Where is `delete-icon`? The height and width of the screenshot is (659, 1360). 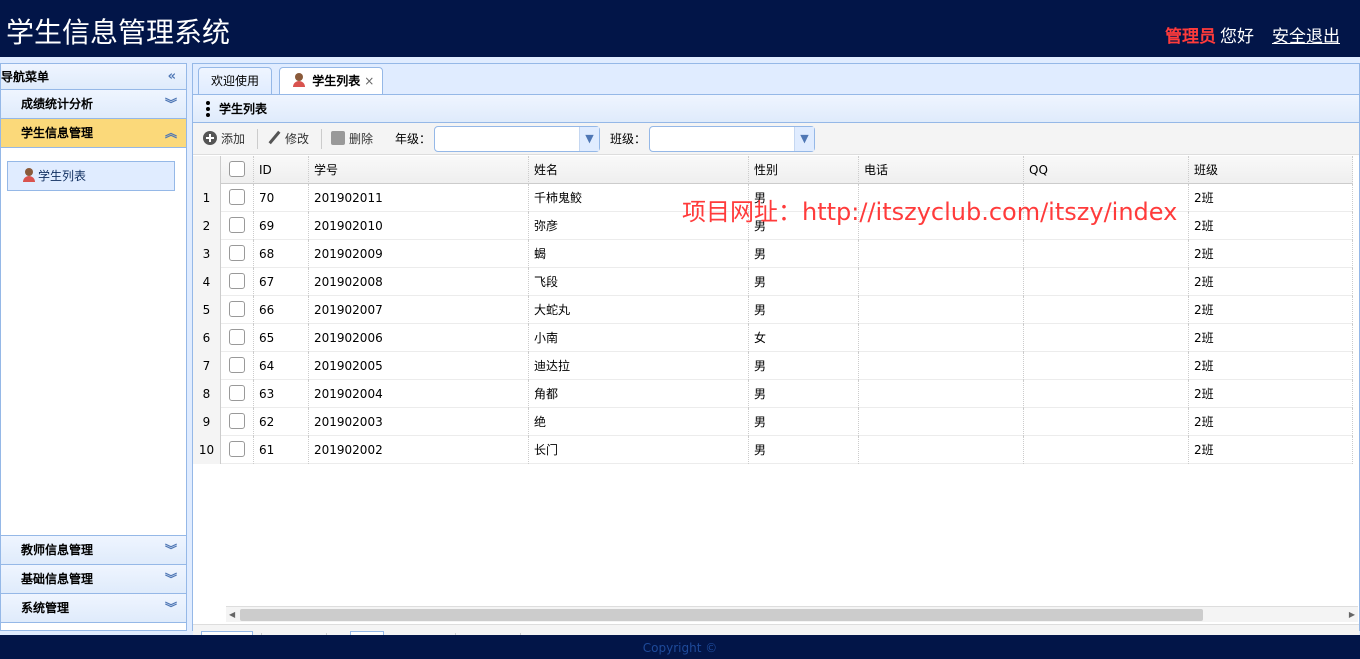 delete-icon is located at coordinates (338, 138).